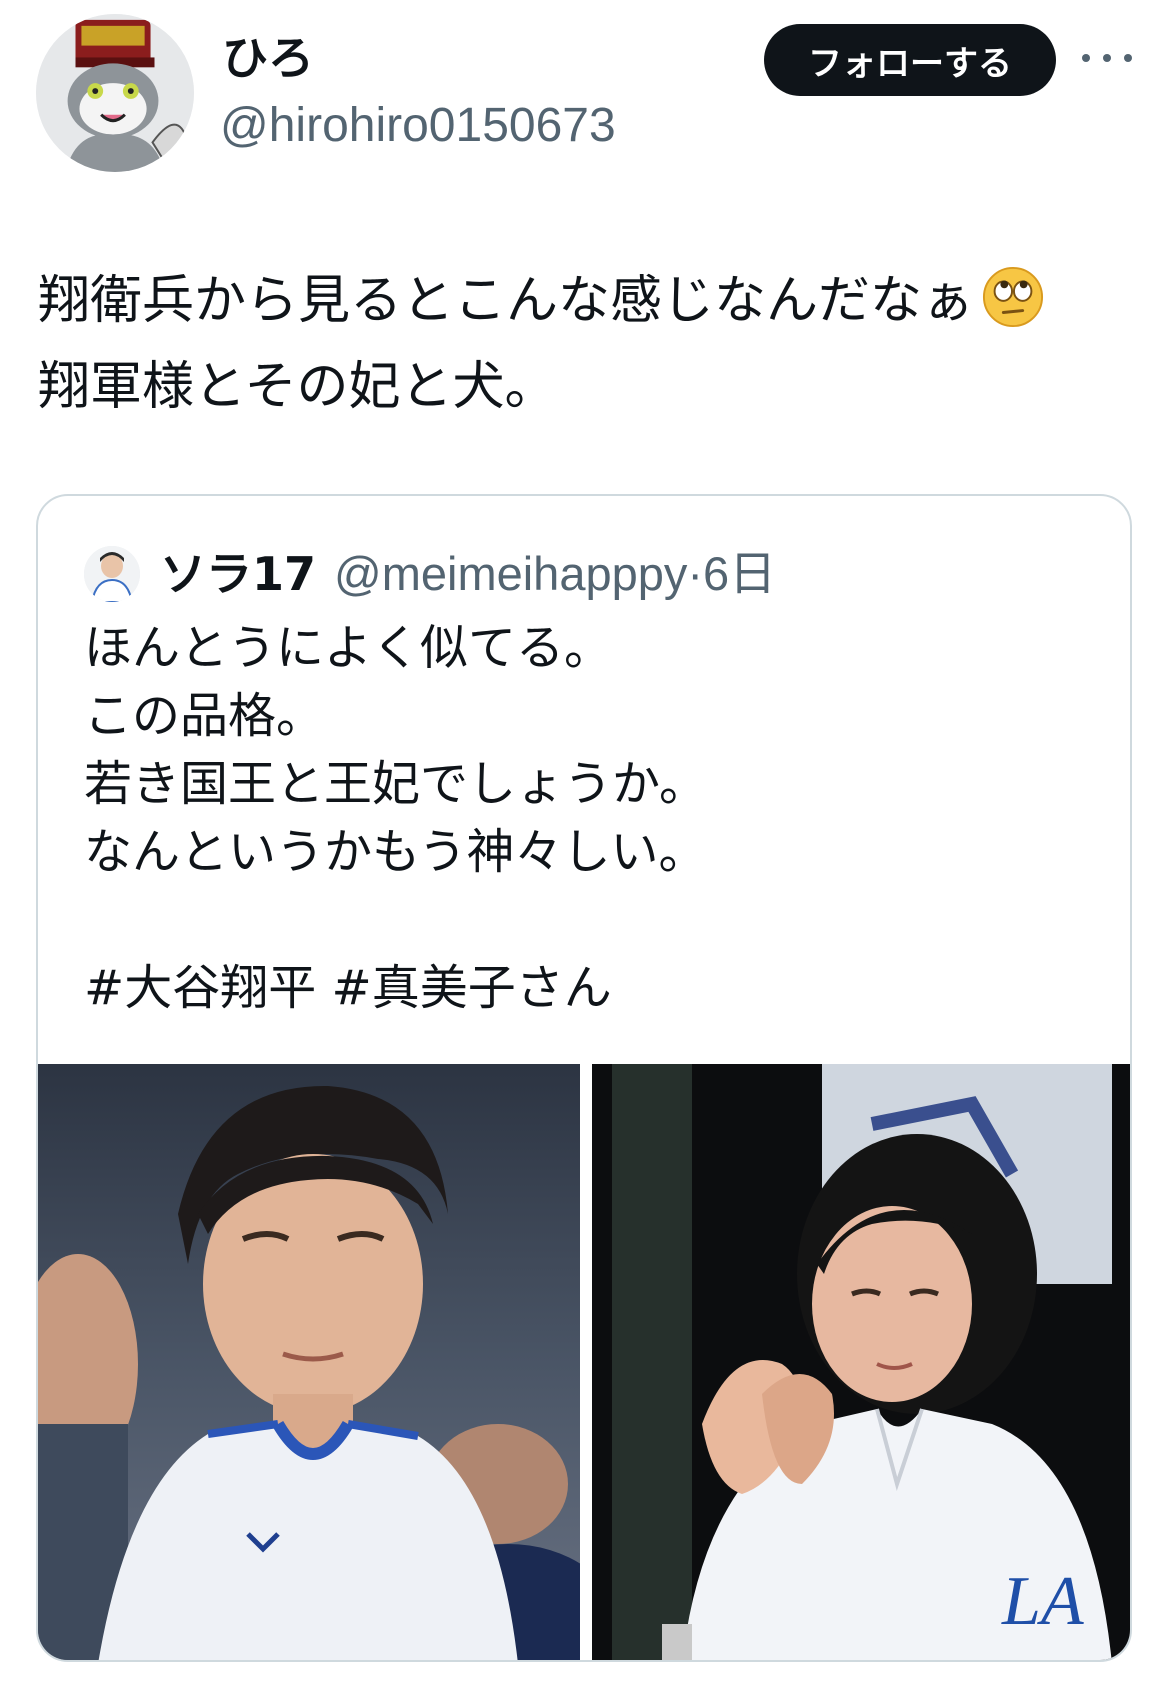  Describe the element at coordinates (204, 716) in the screenshot. I see `quoted-line: この品格。` at that location.